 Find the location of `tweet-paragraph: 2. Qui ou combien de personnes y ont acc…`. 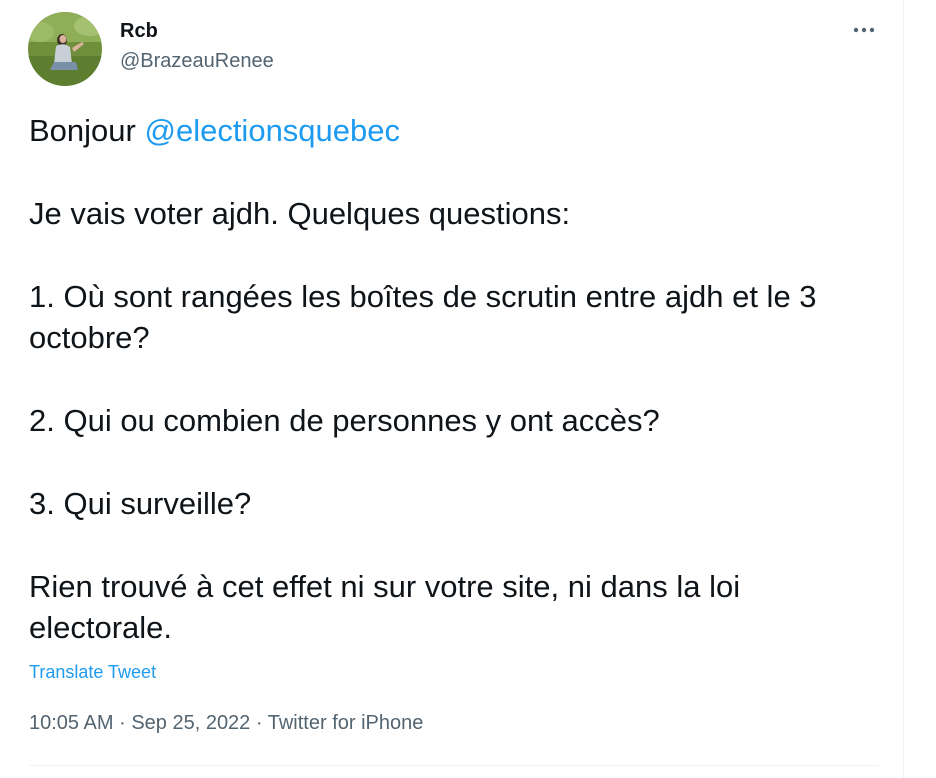

tweet-paragraph: 2. Qui ou combien de personnes y ont acc… is located at coordinates (344, 420).